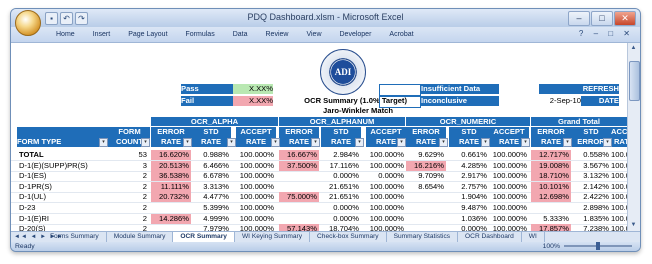  I want to click on row-form-type: D-1(ES), so click(64, 176).